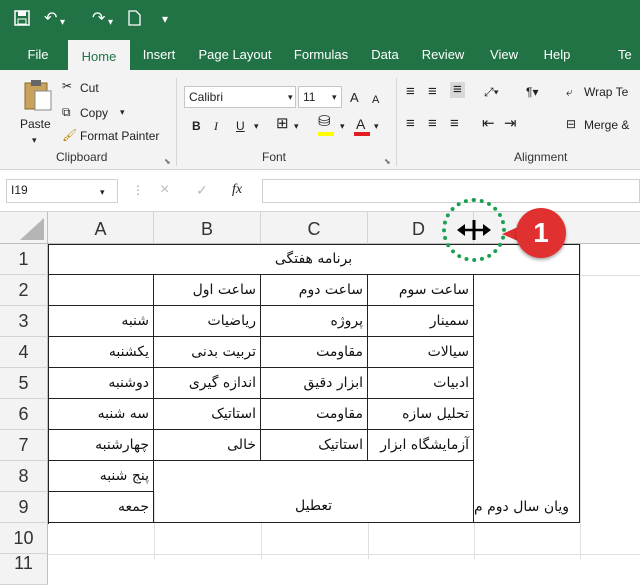  I want to click on row-header-1: 1, so click(24, 259).